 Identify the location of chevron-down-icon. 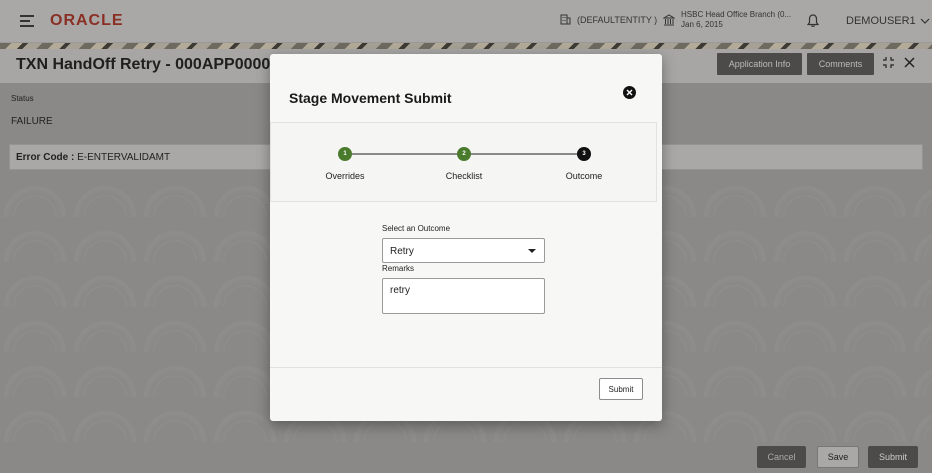
(925, 21).